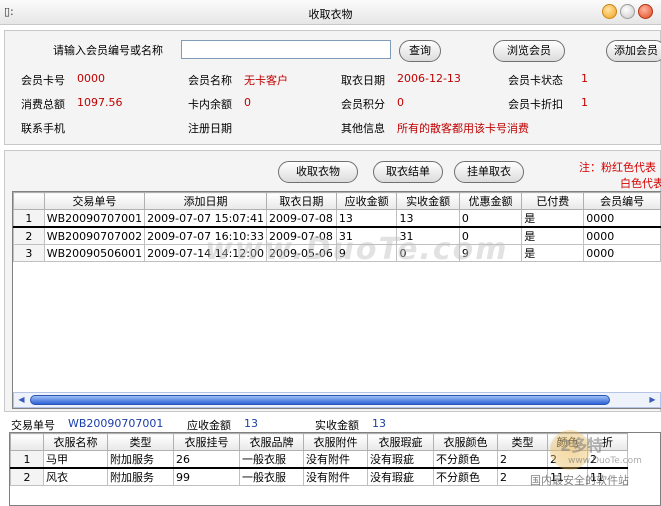 Image resolution: width=661 pixels, height=506 pixels. What do you see at coordinates (75, 442) in the screenshot?
I see `items-col-name: 衣服名称` at bounding box center [75, 442].